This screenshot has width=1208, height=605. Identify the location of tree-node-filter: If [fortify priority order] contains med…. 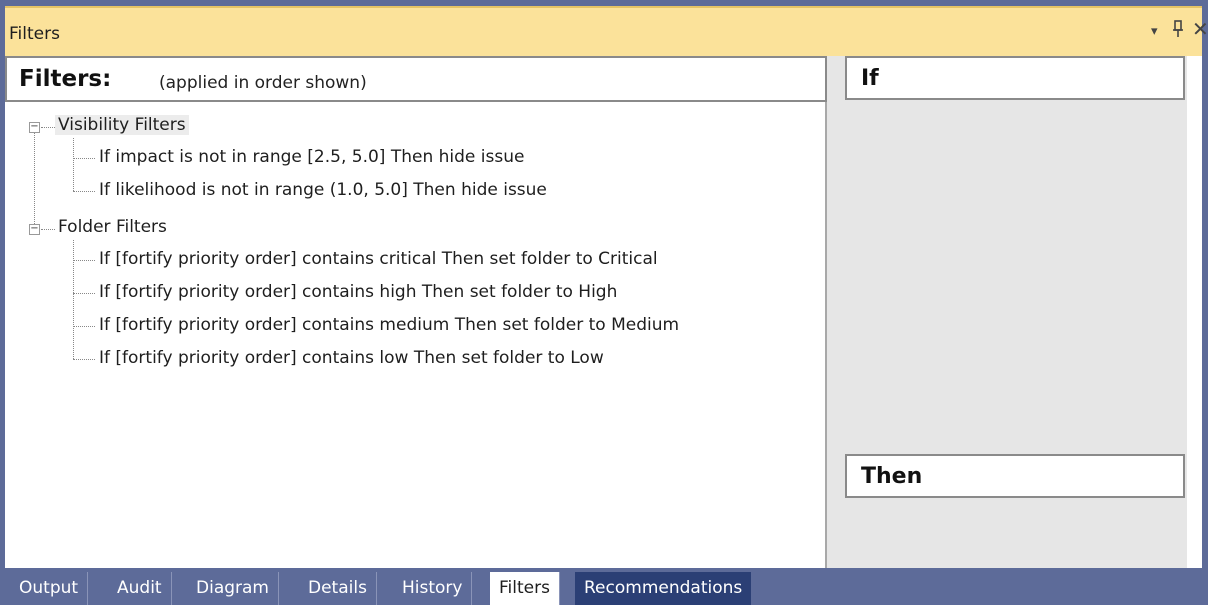
(389, 325).